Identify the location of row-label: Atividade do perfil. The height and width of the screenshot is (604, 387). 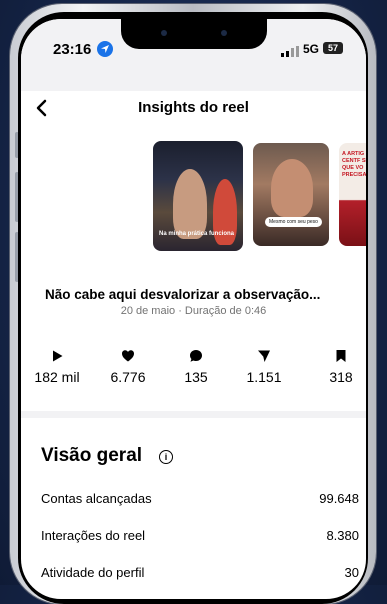
(93, 572).